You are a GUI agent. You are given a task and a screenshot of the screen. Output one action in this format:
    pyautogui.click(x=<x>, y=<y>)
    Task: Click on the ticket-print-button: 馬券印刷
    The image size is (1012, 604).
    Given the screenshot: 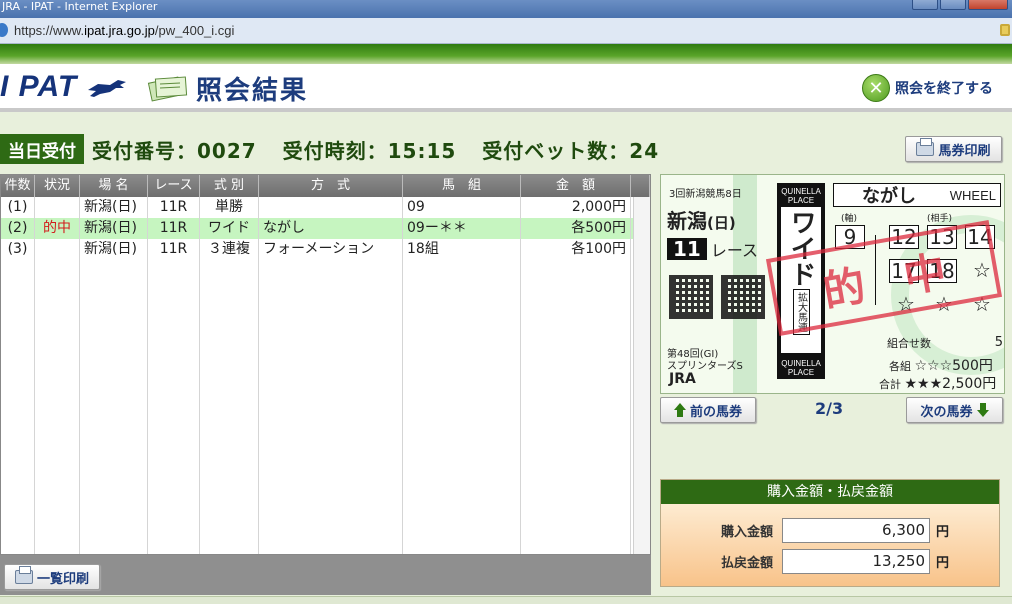 What is the action you would take?
    pyautogui.click(x=953, y=149)
    